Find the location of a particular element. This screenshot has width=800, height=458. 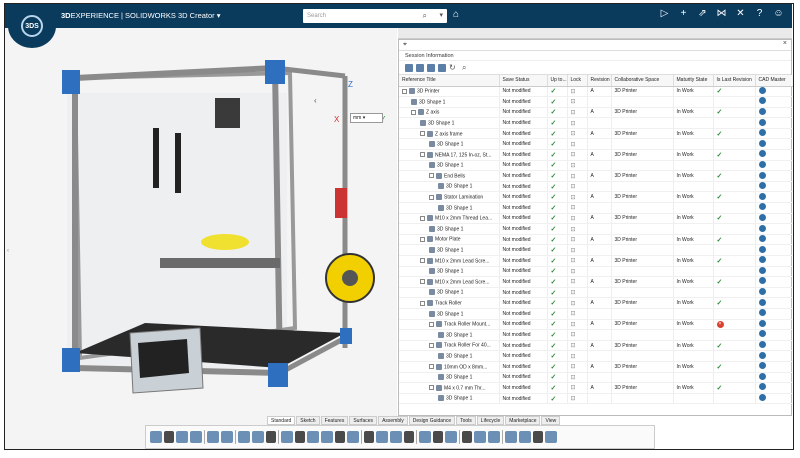

column-header: Maturity State is located at coordinates (693, 81).